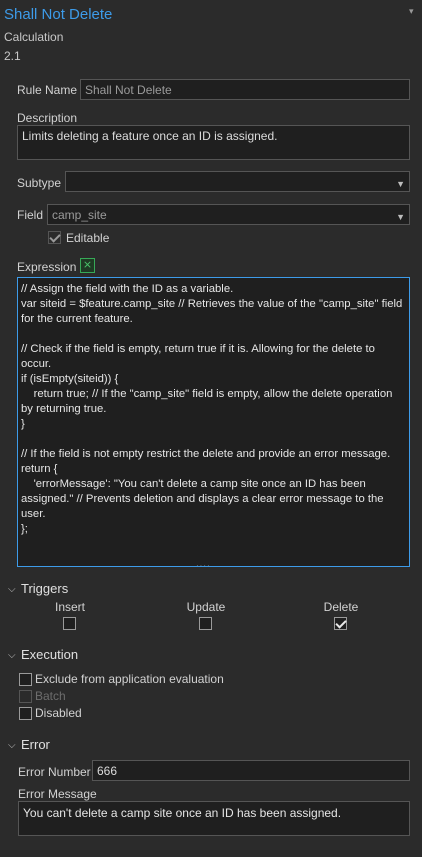  What do you see at coordinates (12, 56) in the screenshot?
I see `rule-version: 2.1` at bounding box center [12, 56].